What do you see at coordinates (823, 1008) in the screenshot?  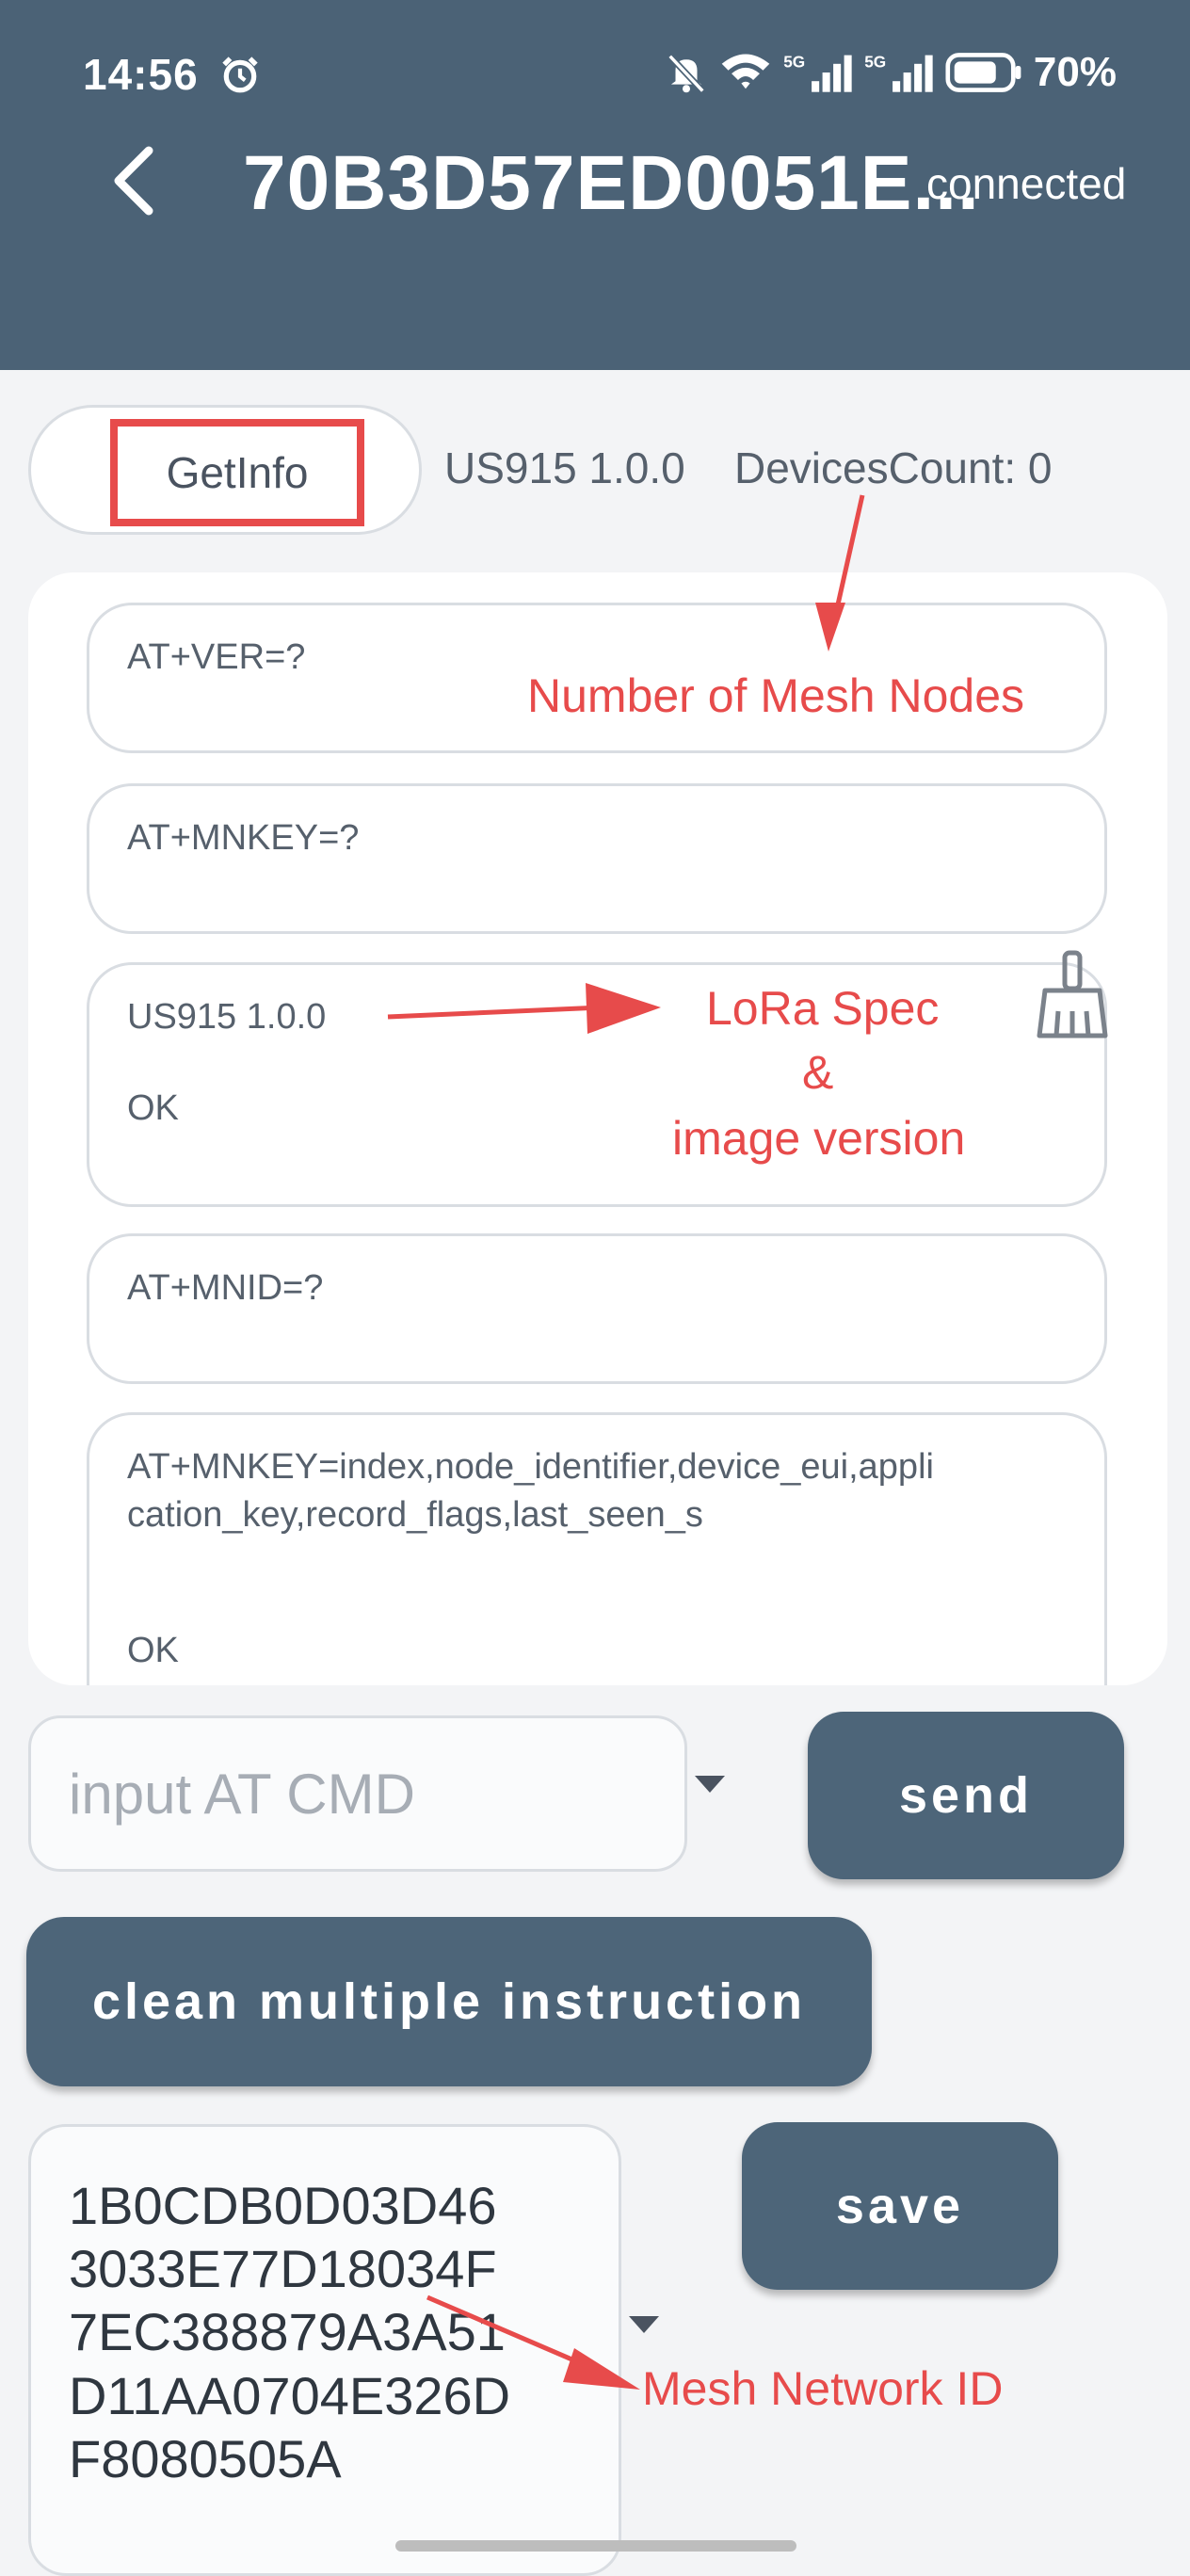 I see `annotation-lora-spec: LoRa Spec` at bounding box center [823, 1008].